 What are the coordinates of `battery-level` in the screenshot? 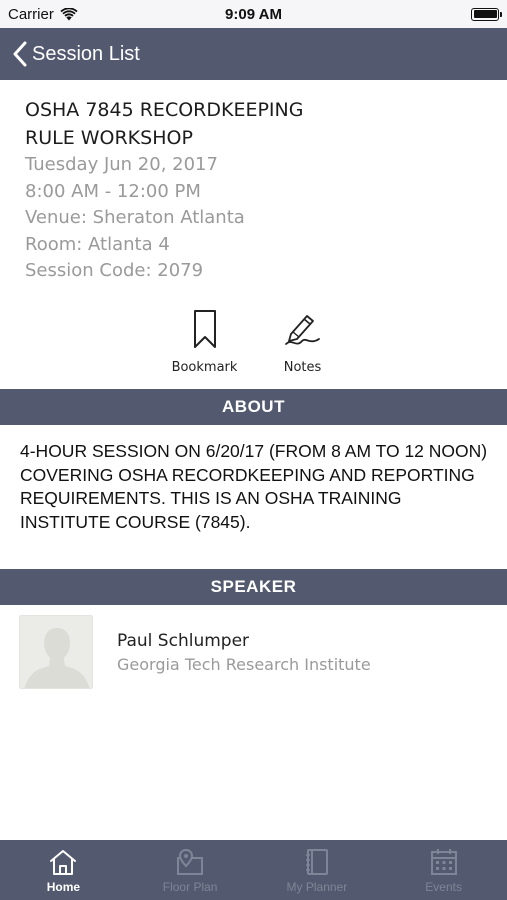 It's located at (485, 14).